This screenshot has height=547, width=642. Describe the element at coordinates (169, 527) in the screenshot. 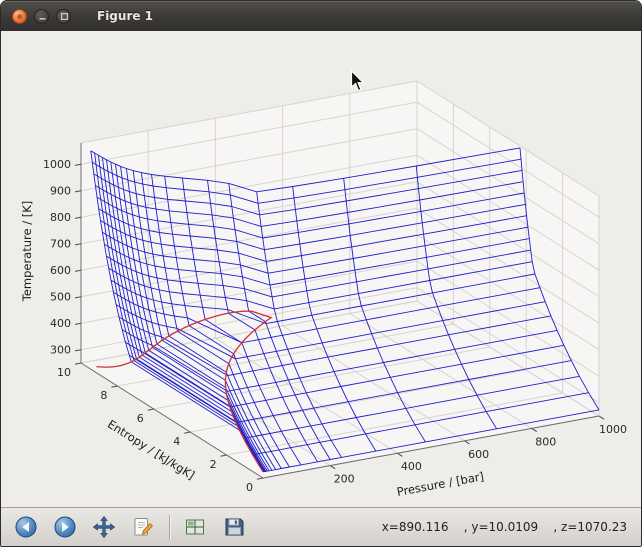

I see `toolbar-separator` at that location.